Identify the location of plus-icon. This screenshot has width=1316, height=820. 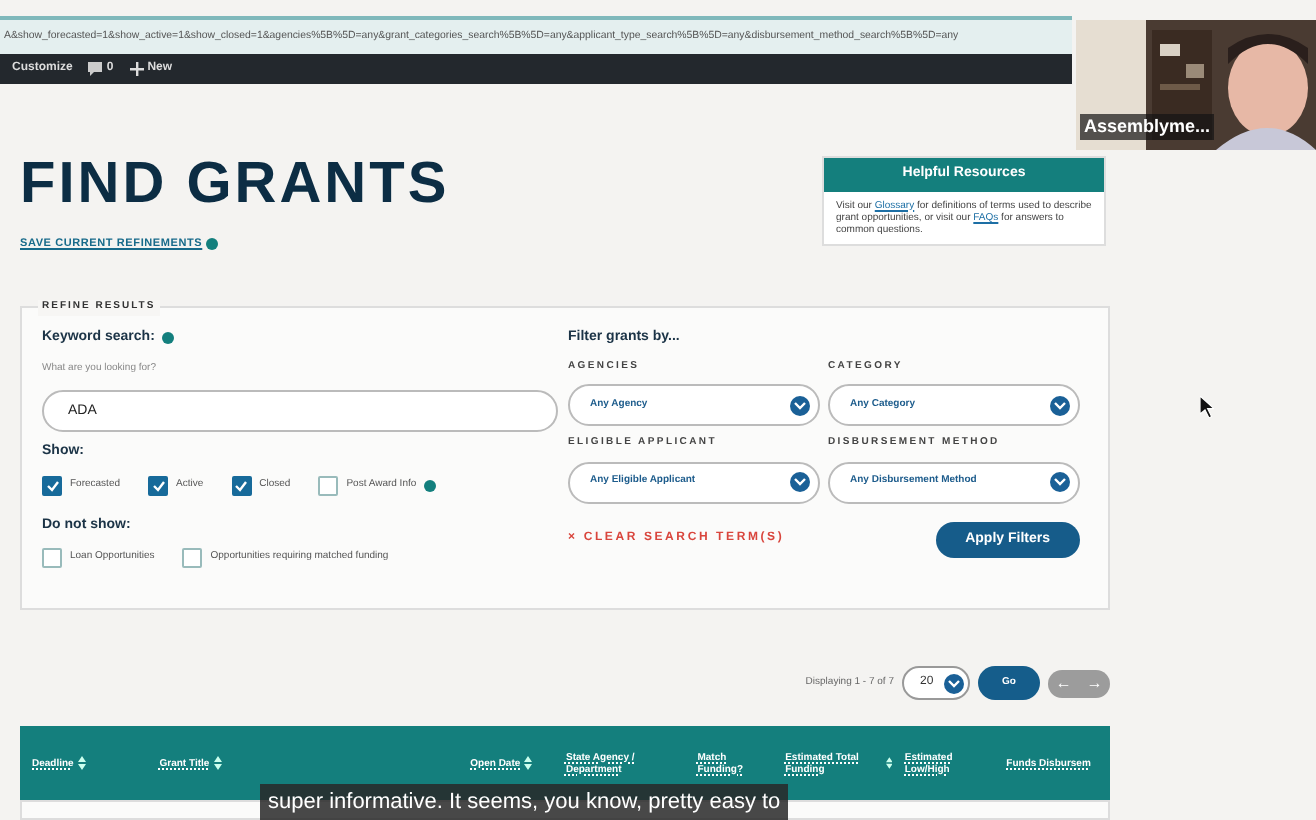
(136, 69).